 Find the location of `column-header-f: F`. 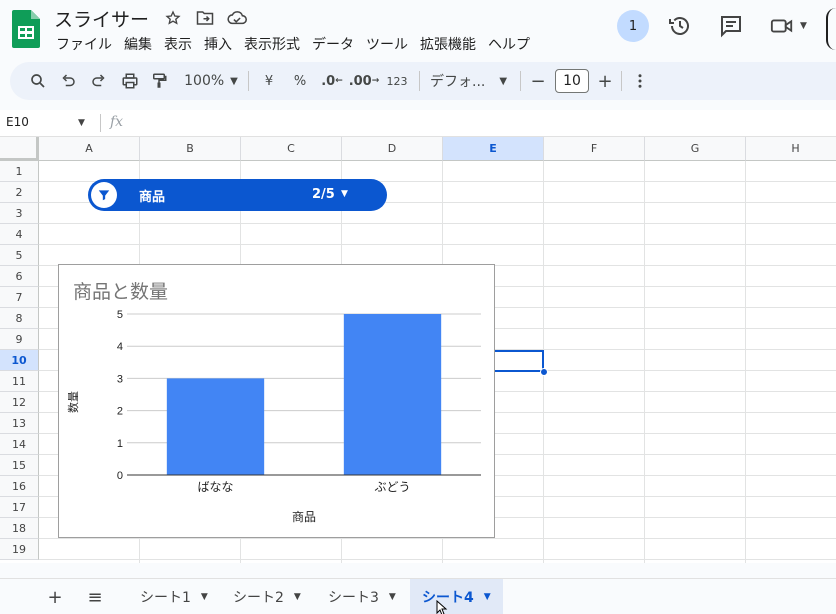

column-header-f: F is located at coordinates (594, 149).